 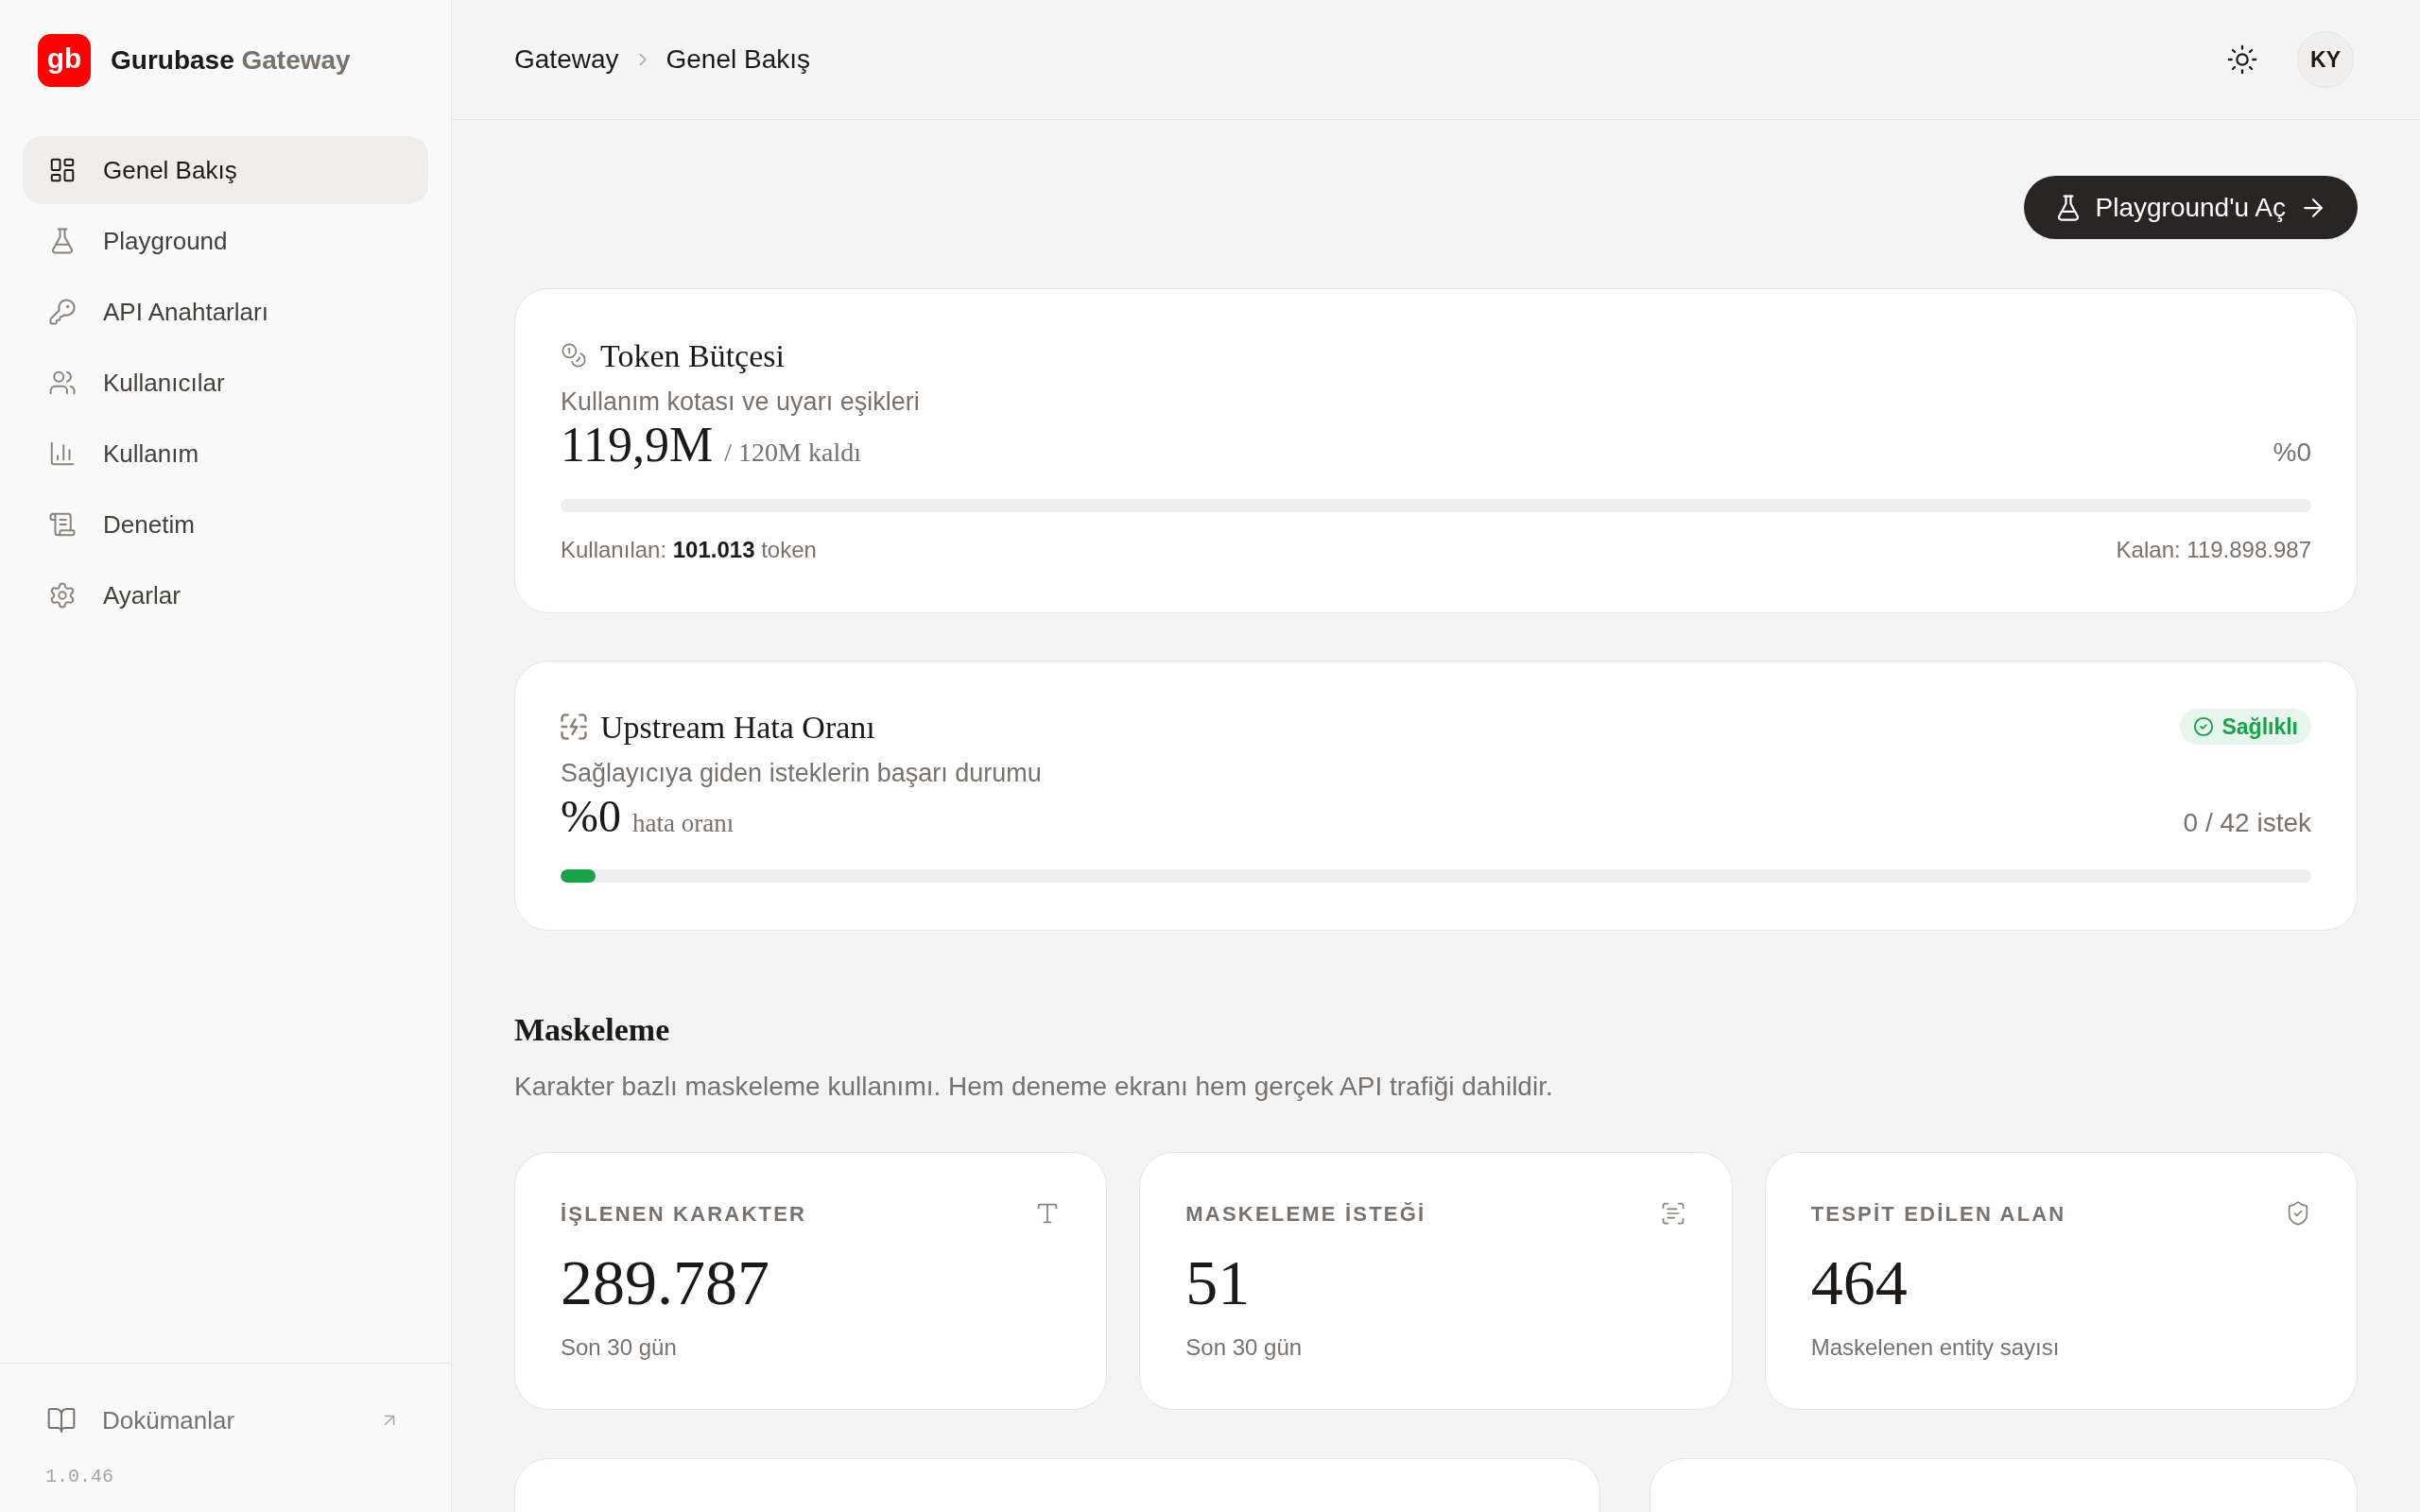 What do you see at coordinates (2242, 59) in the screenshot?
I see `sun-icon` at bounding box center [2242, 59].